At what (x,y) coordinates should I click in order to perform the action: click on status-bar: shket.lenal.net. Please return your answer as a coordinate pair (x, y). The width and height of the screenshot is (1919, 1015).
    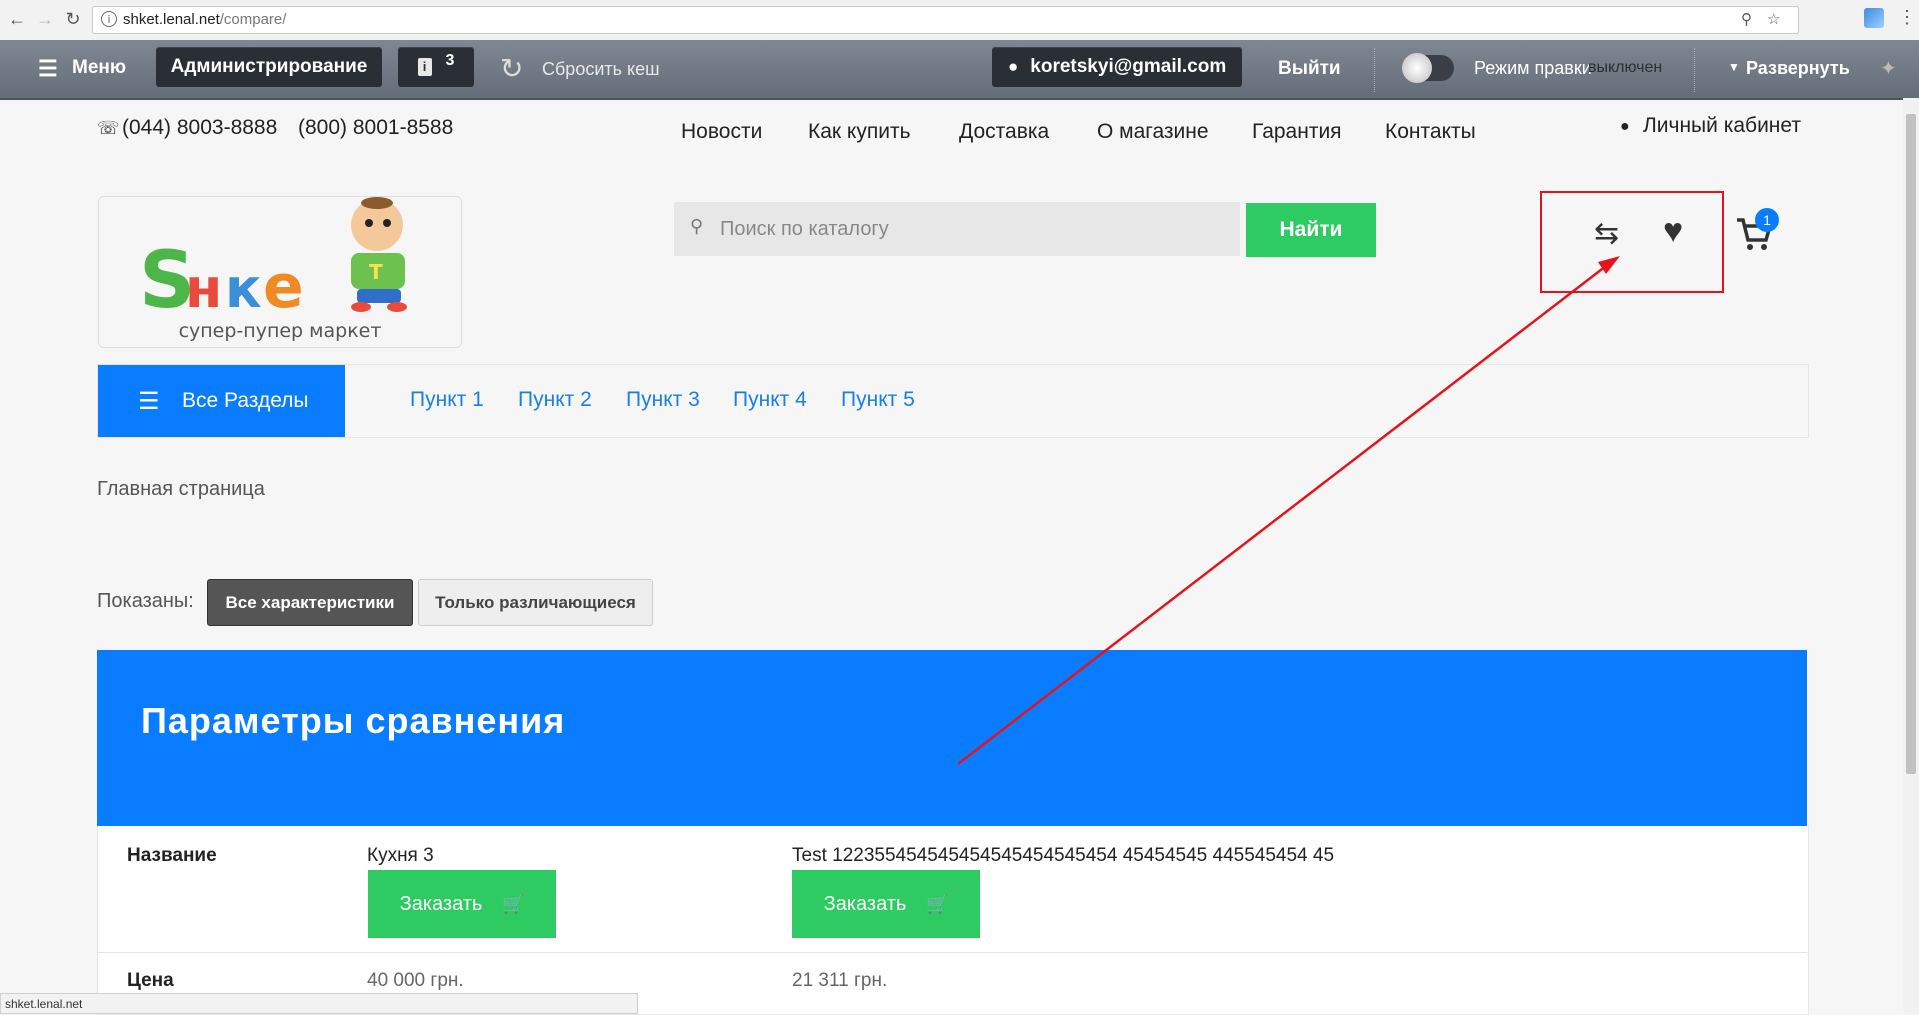
    Looking at the image, I should click on (319, 1003).